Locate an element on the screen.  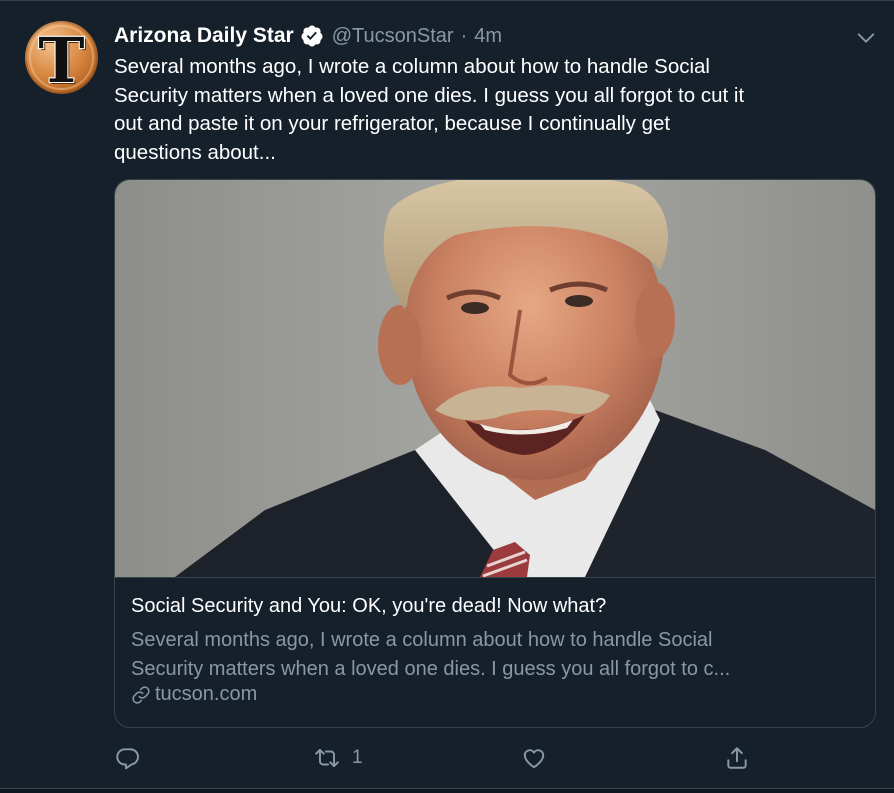
author-name: Arizona Daily Star is located at coordinates (204, 36).